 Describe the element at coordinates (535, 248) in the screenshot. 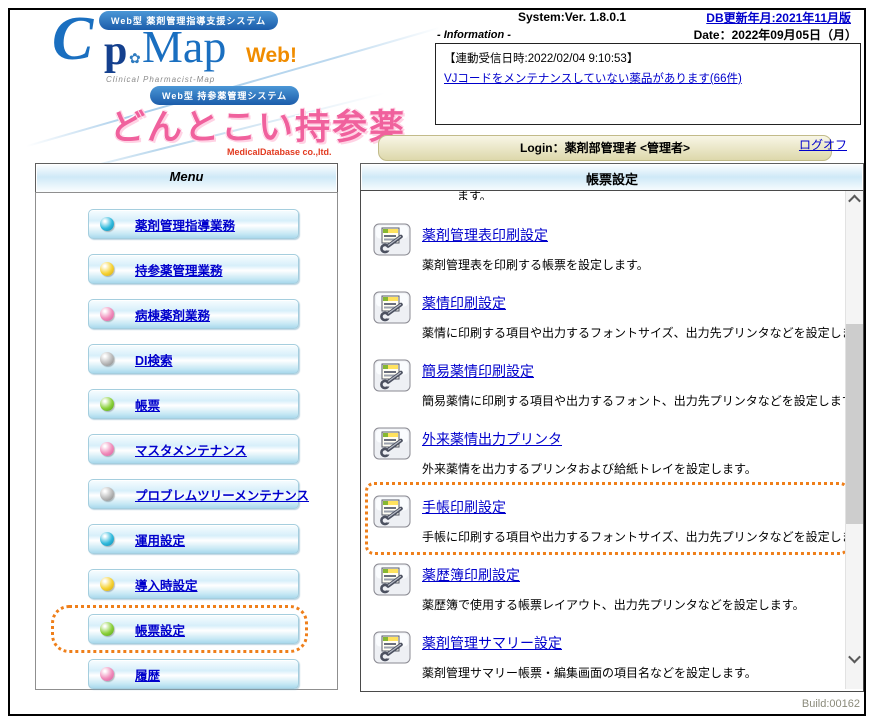

I see `report-setting-text: 薬剤管理表印刷設定 薬剤管理表を印刷する帳票を設定します。` at that location.